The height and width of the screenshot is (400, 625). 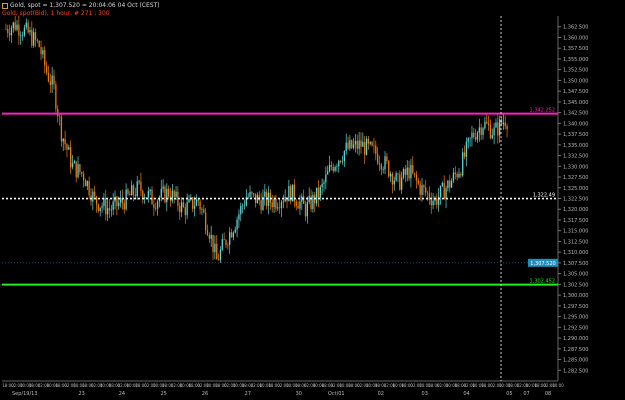 I want to click on price-tick-label: 1,360.000, so click(x=575, y=38).